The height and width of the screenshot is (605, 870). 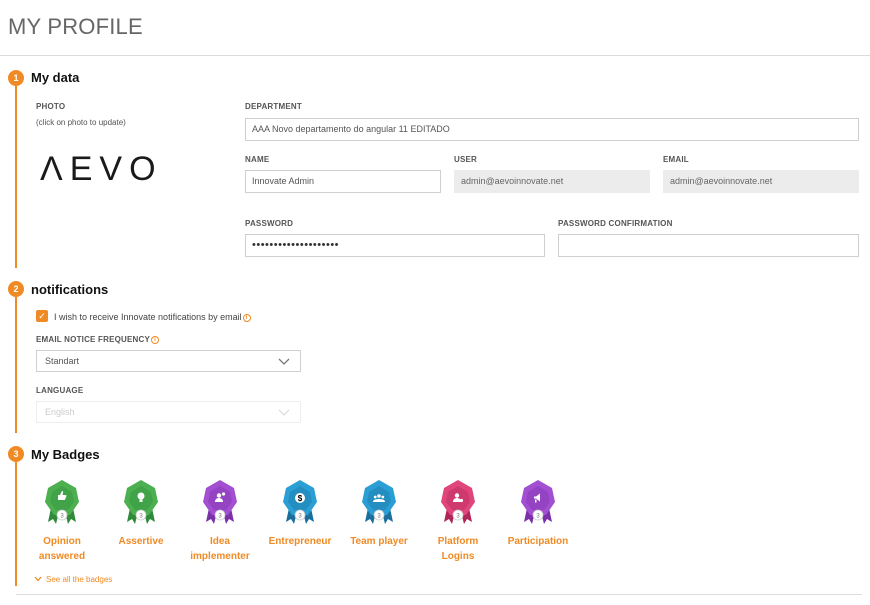 I want to click on badge-label-line1: Assertive, so click(x=141, y=541).